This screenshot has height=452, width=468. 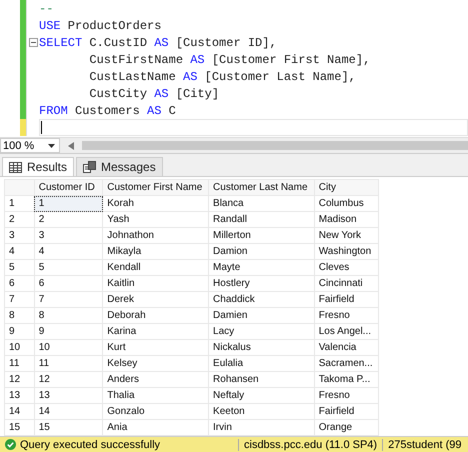 What do you see at coordinates (19, 428) in the screenshot?
I see `row-number: 15` at bounding box center [19, 428].